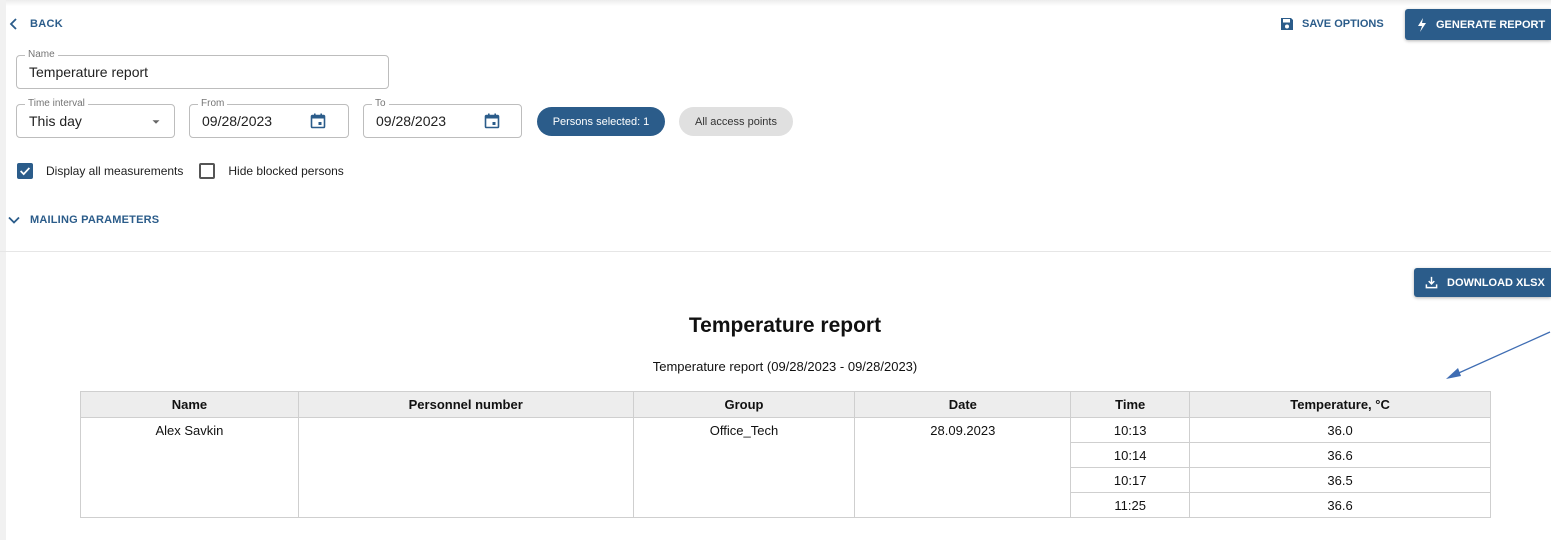 Image resolution: width=1551 pixels, height=540 pixels. What do you see at coordinates (1491, 24) in the screenshot?
I see `generate-report-label: GENERATE REPORT` at bounding box center [1491, 24].